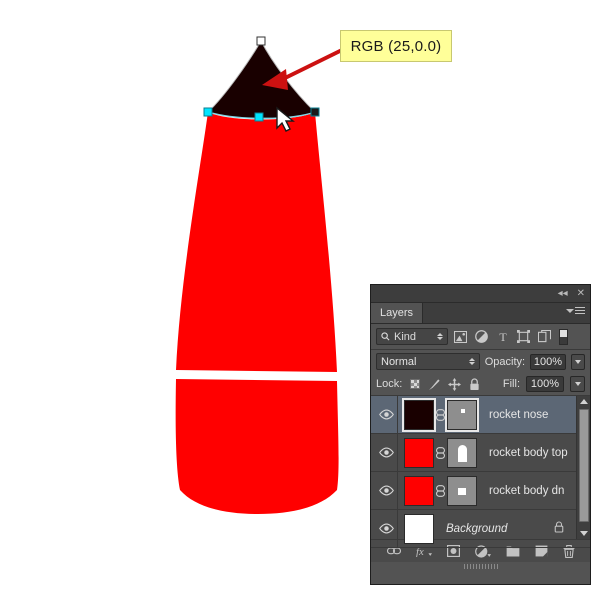  What do you see at coordinates (399, 361) in the screenshot?
I see `blend-mode-value: Normal` at bounding box center [399, 361].